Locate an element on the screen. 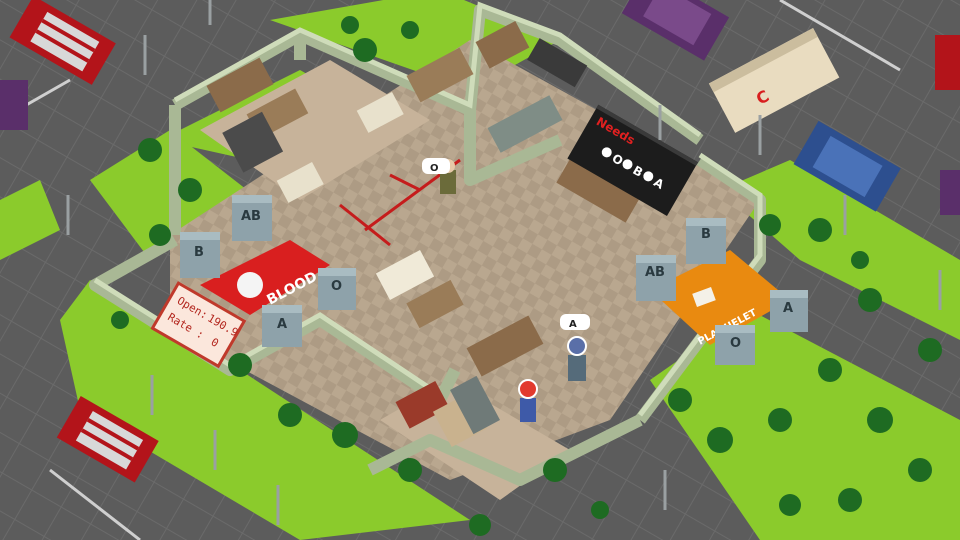 The image size is (960, 540). purple-truck-left is located at coordinates (14, 105).